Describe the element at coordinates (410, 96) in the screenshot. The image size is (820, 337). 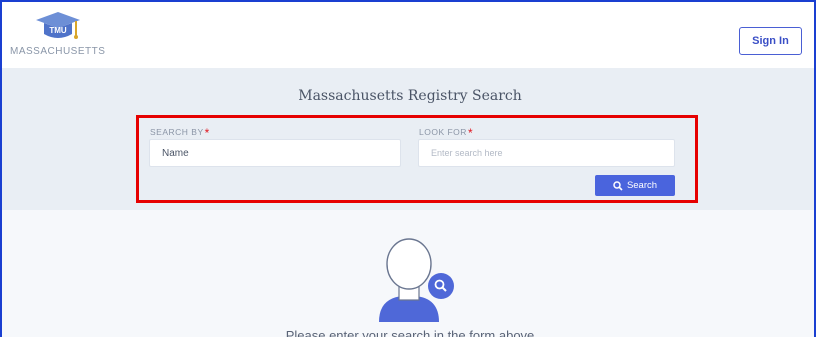
I see `search-title: Massachusetts Registry Search` at that location.